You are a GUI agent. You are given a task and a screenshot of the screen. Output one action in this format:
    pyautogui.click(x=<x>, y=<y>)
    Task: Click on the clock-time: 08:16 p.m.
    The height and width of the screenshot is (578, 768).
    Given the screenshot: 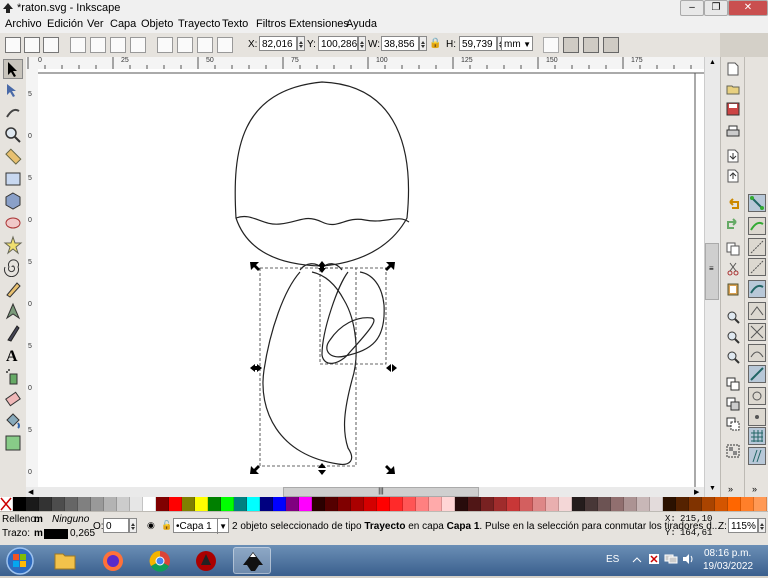 What is the action you would take?
    pyautogui.click(x=727, y=553)
    